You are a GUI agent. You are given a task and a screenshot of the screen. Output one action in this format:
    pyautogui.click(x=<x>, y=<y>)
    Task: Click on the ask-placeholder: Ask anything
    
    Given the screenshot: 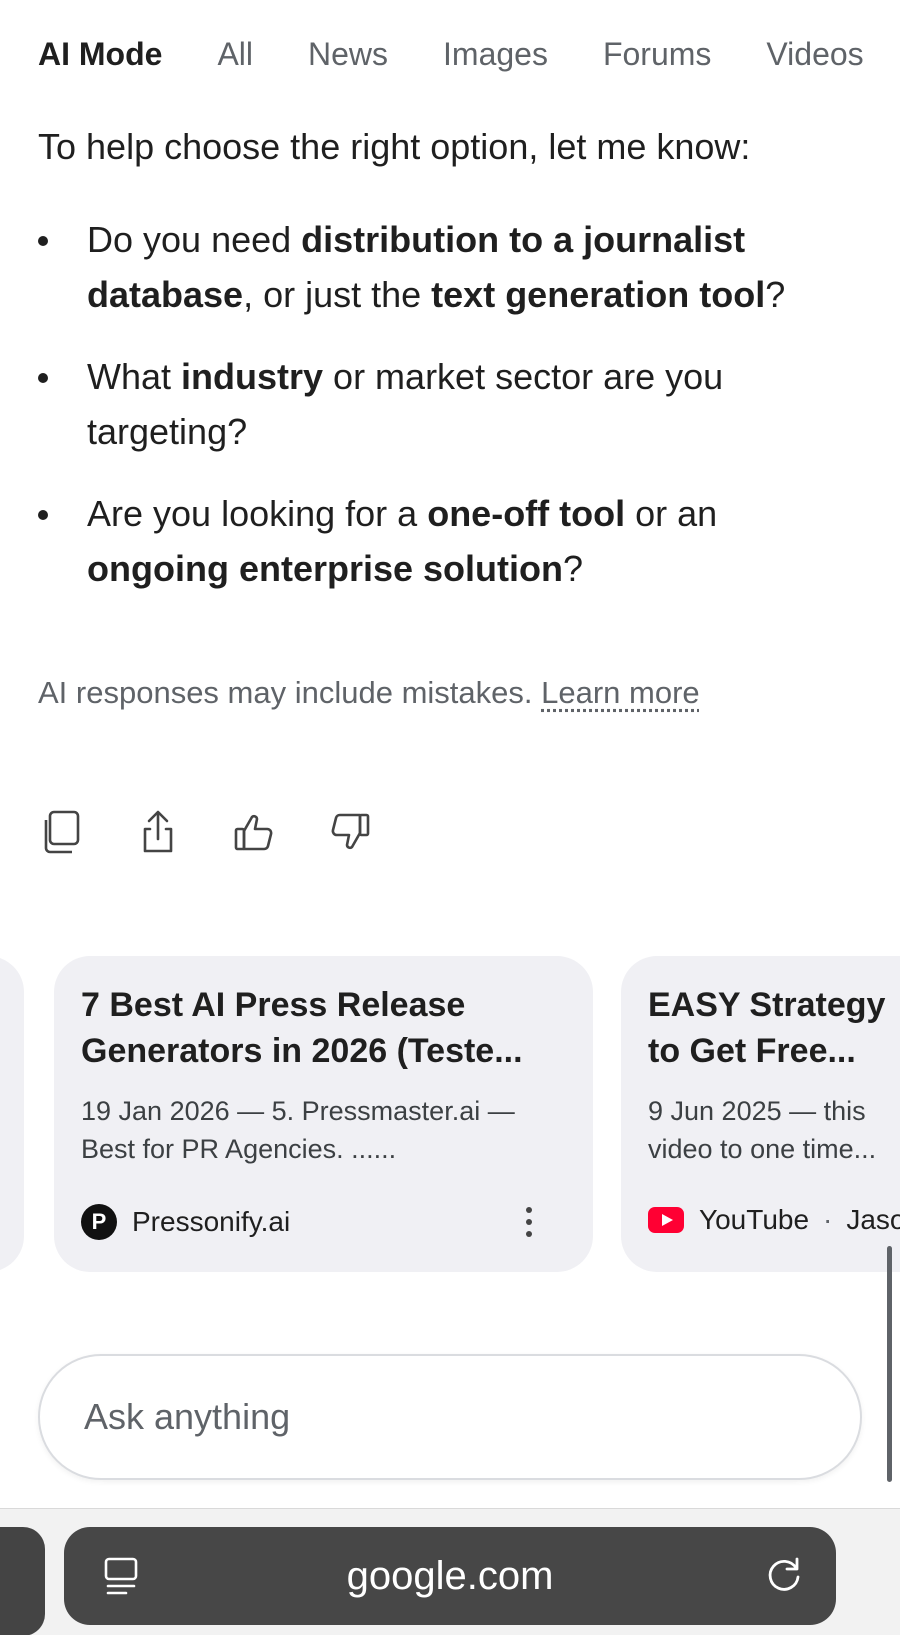 What is the action you would take?
    pyautogui.click(x=187, y=1416)
    